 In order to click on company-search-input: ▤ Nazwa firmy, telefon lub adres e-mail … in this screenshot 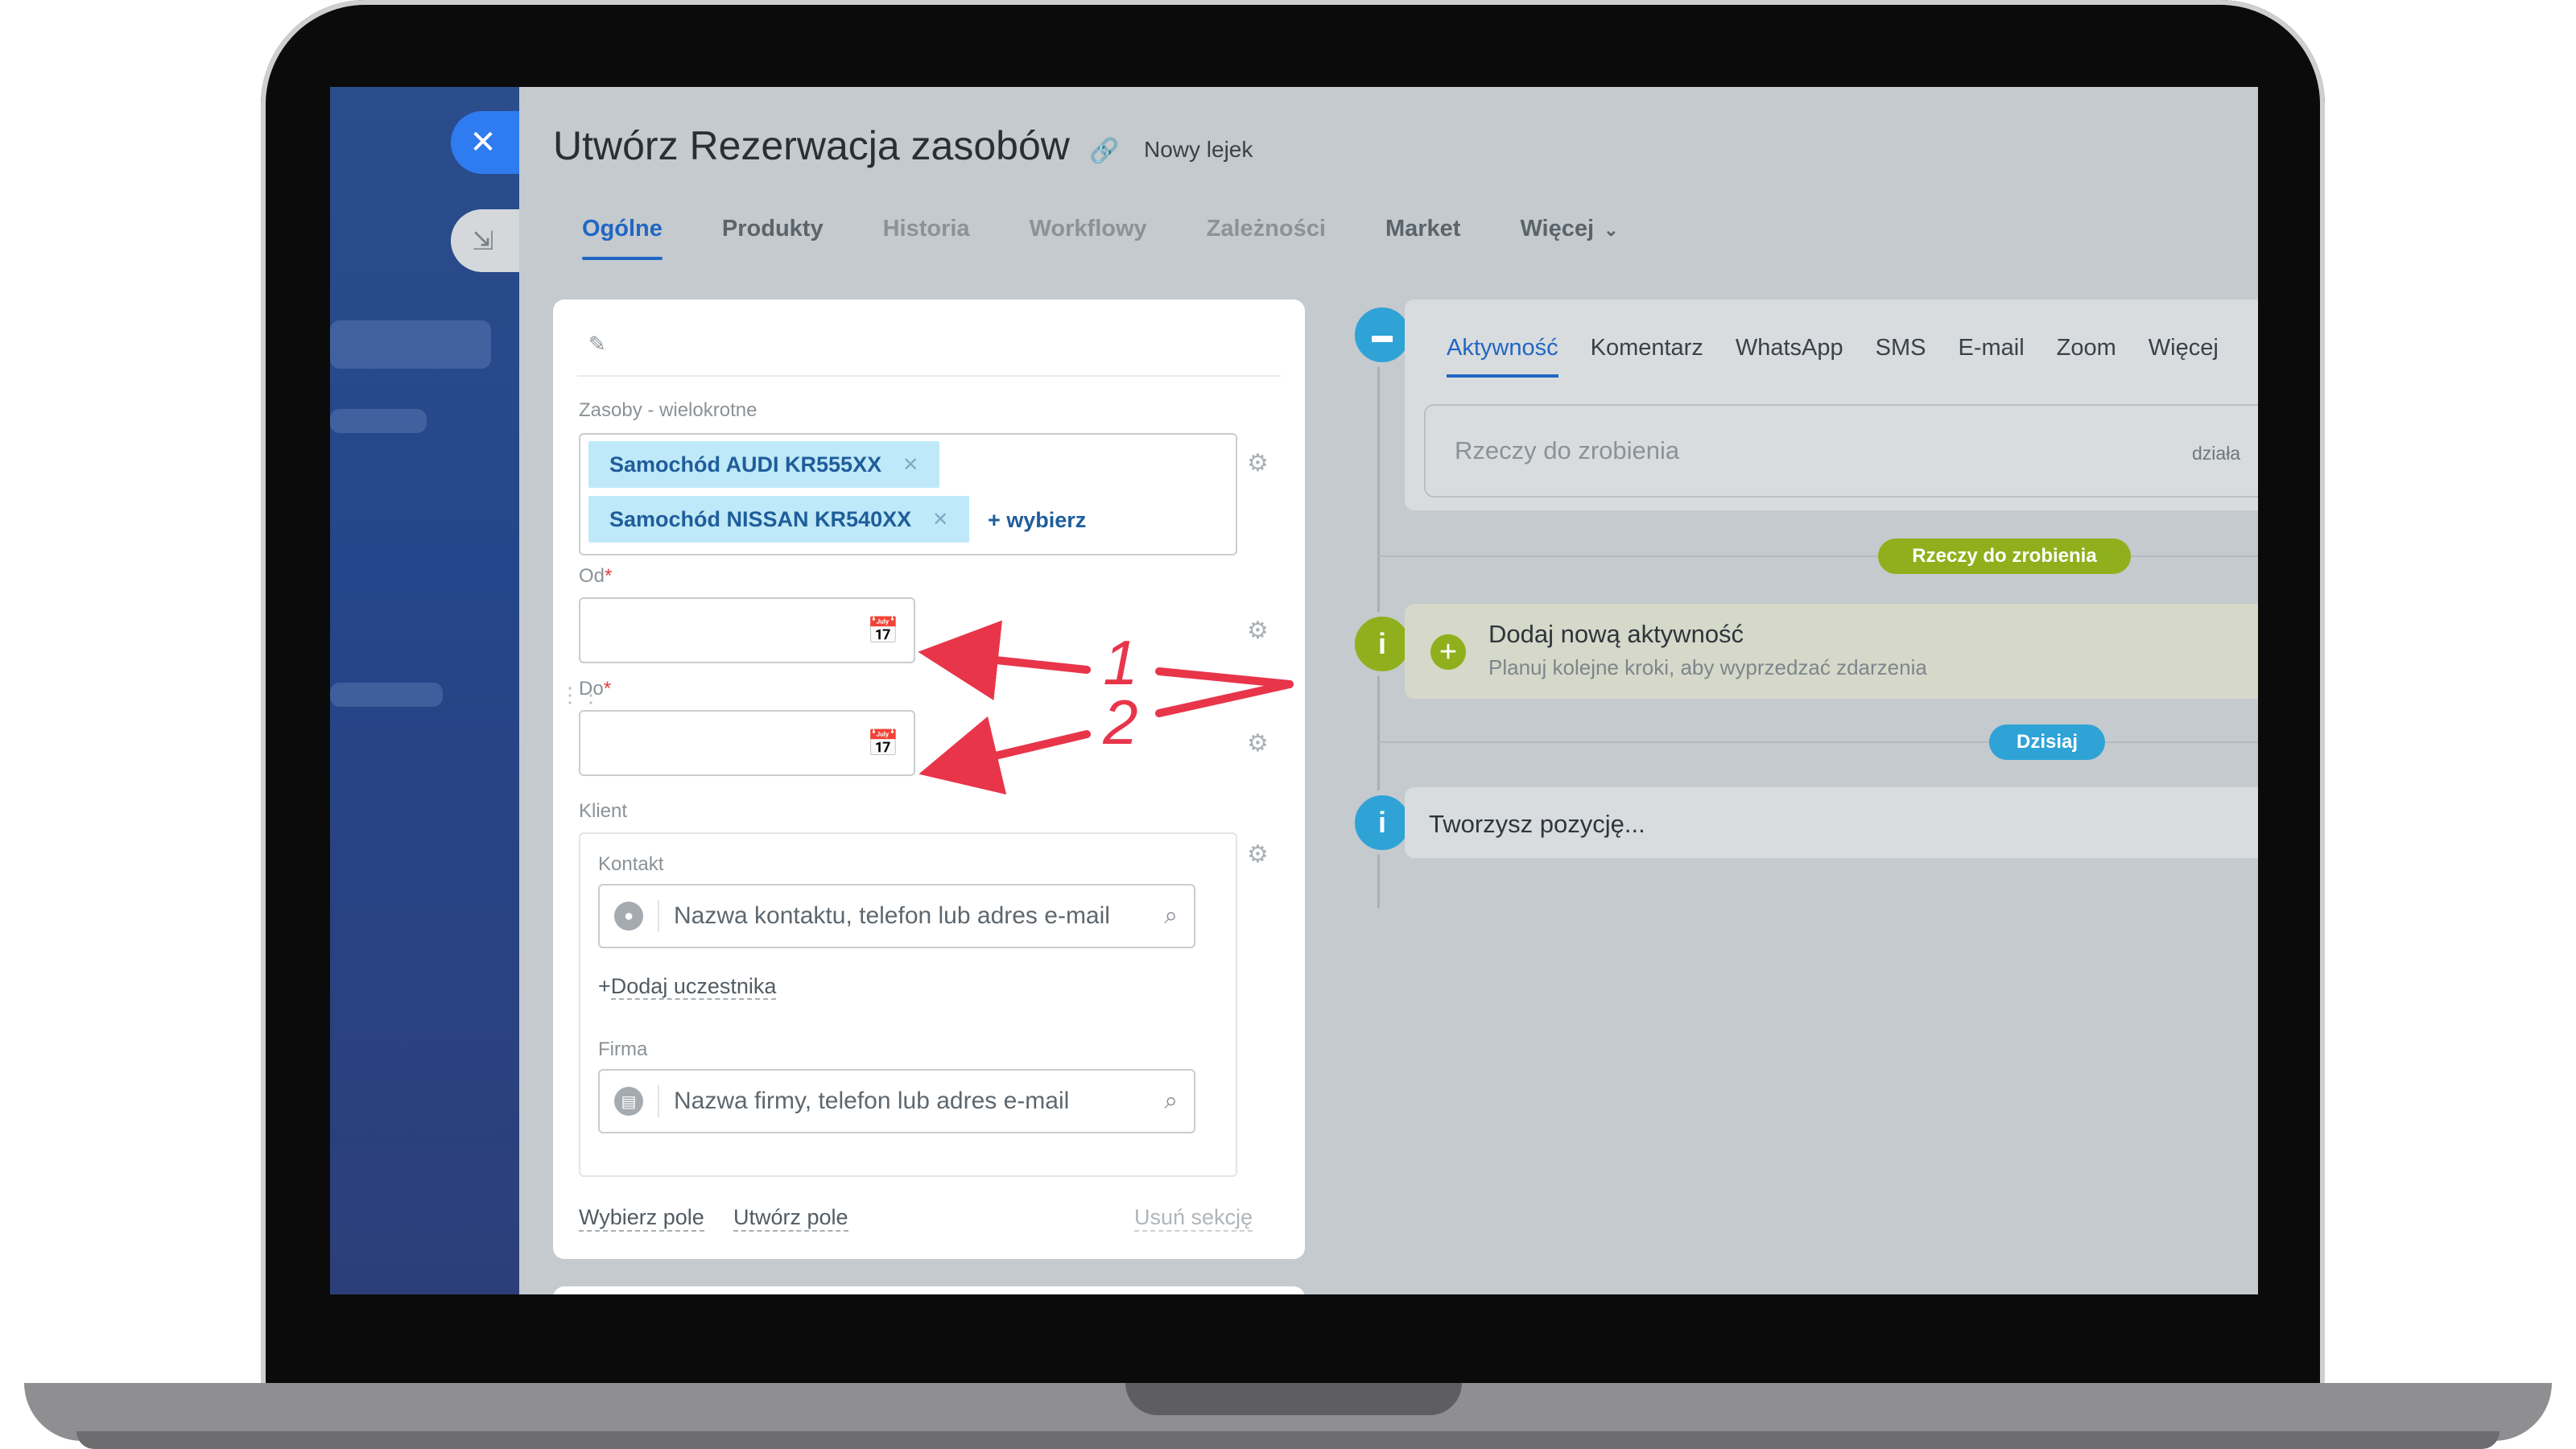, I will do `click(896, 1101)`.